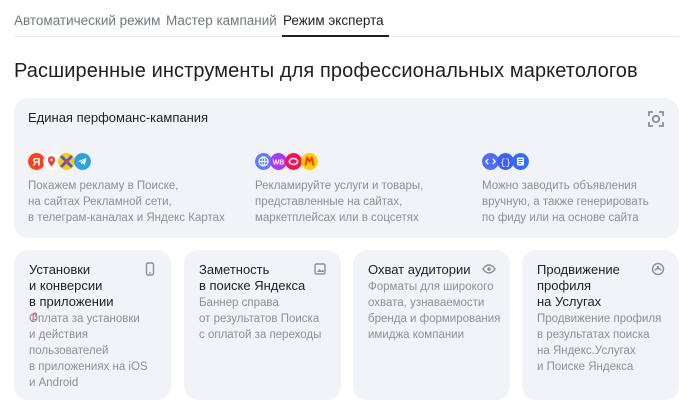 The image size is (691, 417). What do you see at coordinates (279, 163) in the screenshot?
I see `svg-text: WB` at bounding box center [279, 163].